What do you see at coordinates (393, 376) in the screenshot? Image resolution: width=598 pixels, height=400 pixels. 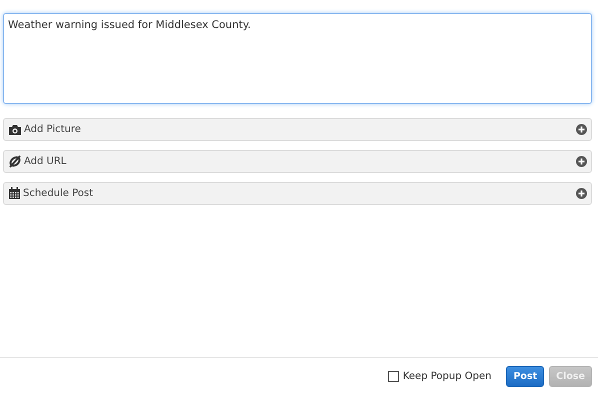 I see `keep-open-checkbox` at bounding box center [393, 376].